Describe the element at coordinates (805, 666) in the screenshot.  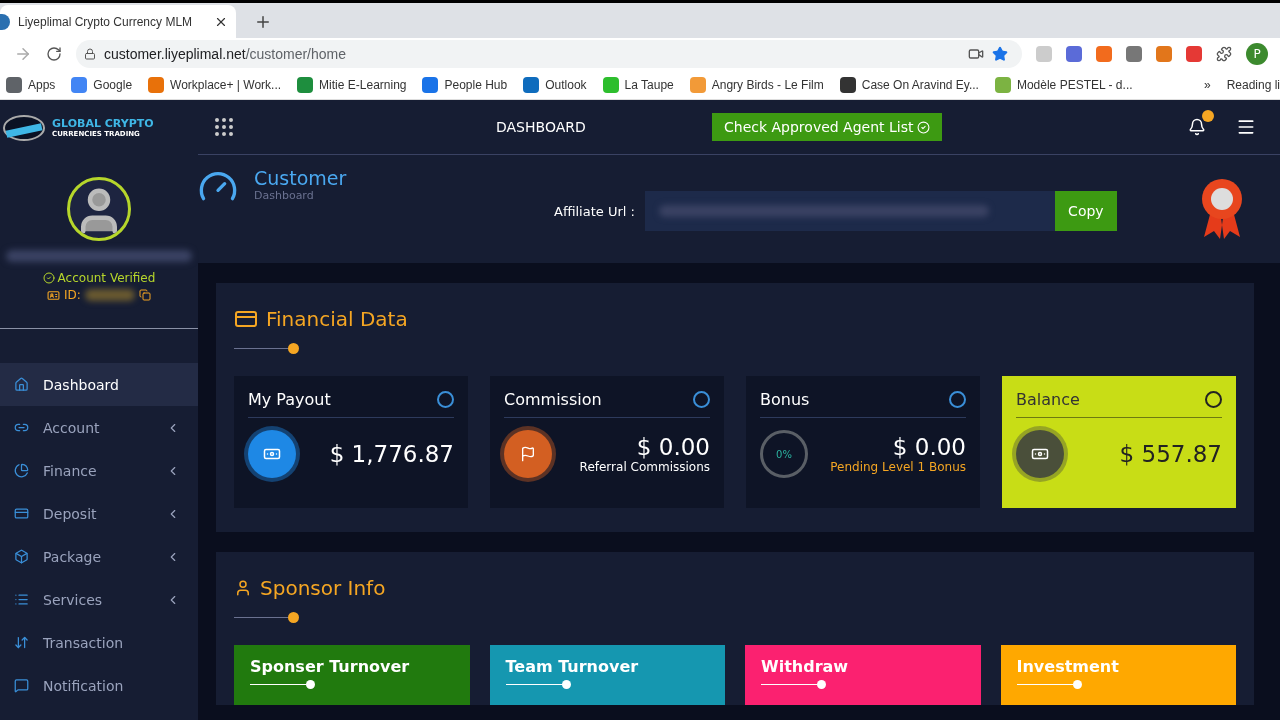
I see `card-title: Withdraw` at that location.